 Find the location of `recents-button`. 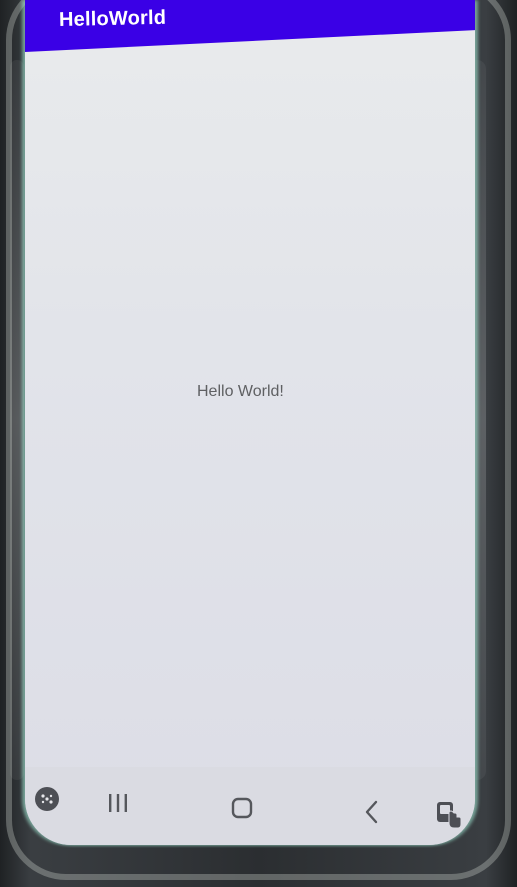

recents-button is located at coordinates (118, 803).